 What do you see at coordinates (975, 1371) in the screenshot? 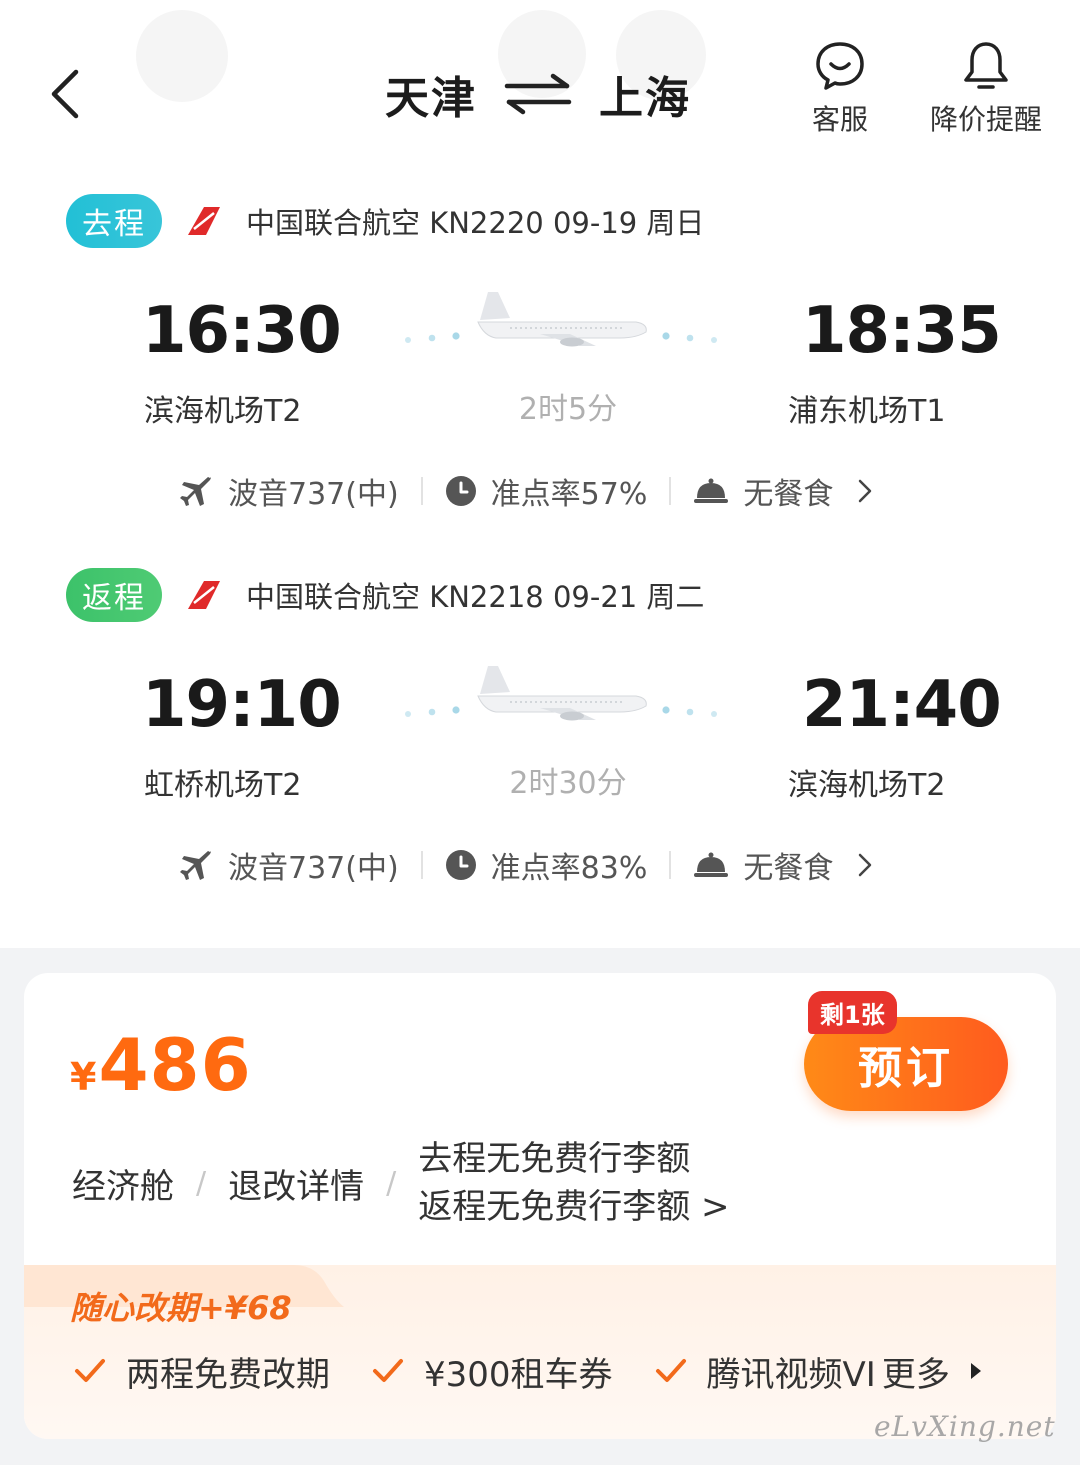
I see `triangle-right-icon` at bounding box center [975, 1371].